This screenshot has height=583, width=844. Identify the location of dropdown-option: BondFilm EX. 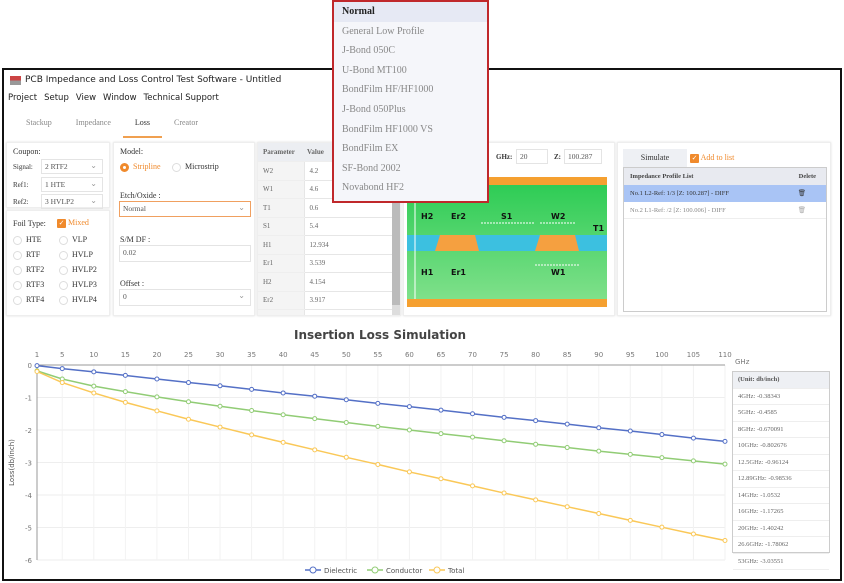
(410, 149).